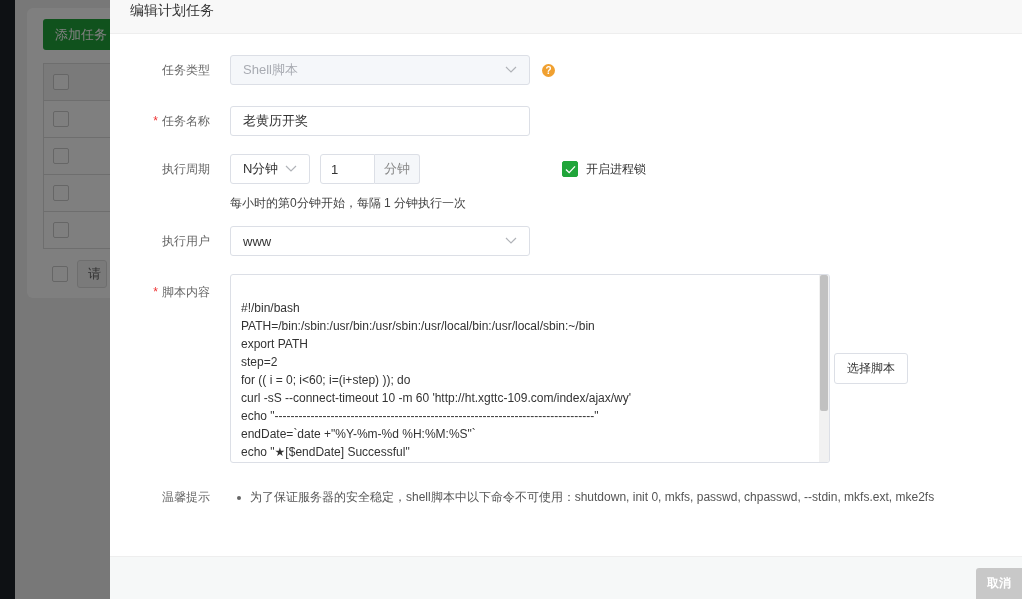 The width and height of the screenshot is (1022, 599). What do you see at coordinates (418, 326) in the screenshot?
I see `code-line: PATH=/bin:/sbin:/usr/bin:/usr/sbin:/usr/local/bin:/usr/local/sbin:~/bin` at bounding box center [418, 326].